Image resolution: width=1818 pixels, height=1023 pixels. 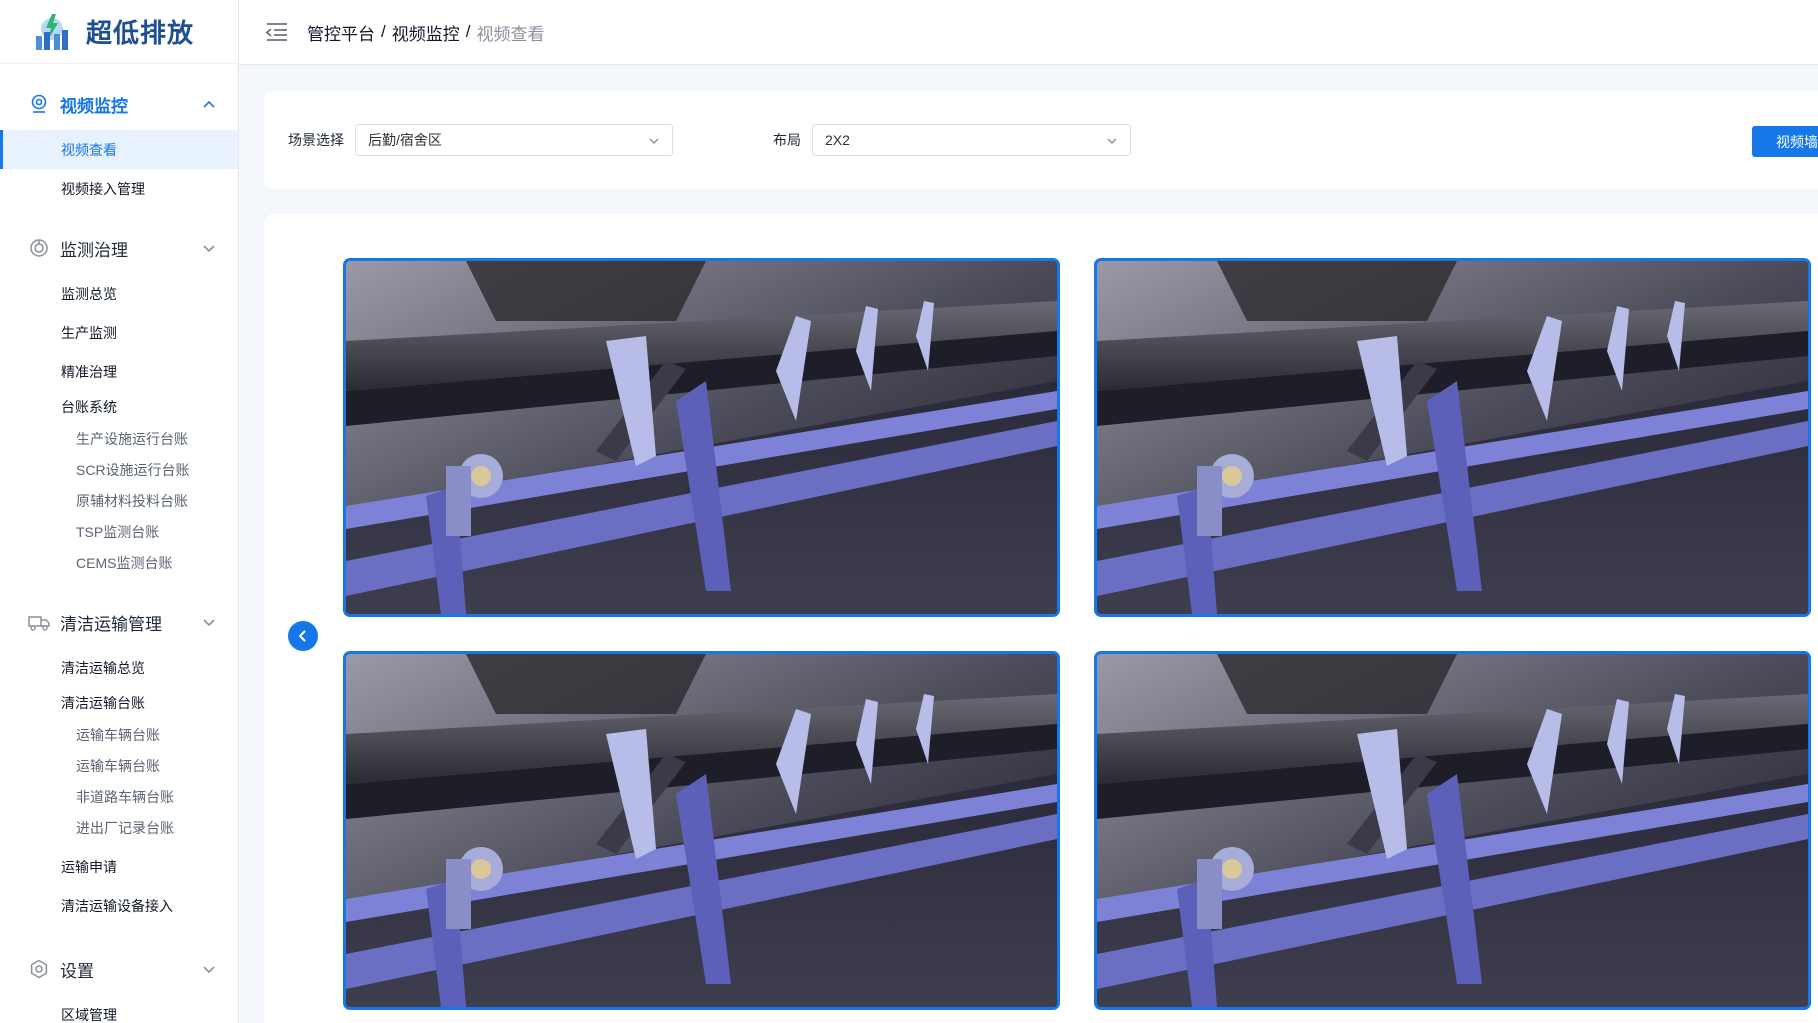 What do you see at coordinates (119, 332) in the screenshot?
I see `sidebar-item-production-monitor: 生产监测` at bounding box center [119, 332].